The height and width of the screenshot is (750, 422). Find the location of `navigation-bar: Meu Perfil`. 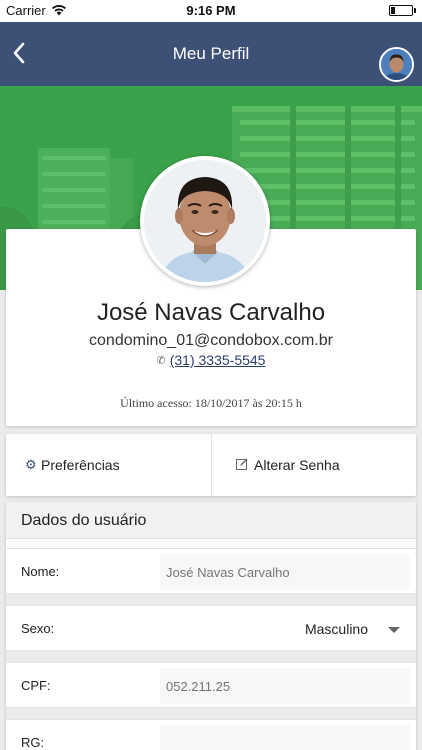

navigation-bar: Meu Perfil is located at coordinates (211, 54).